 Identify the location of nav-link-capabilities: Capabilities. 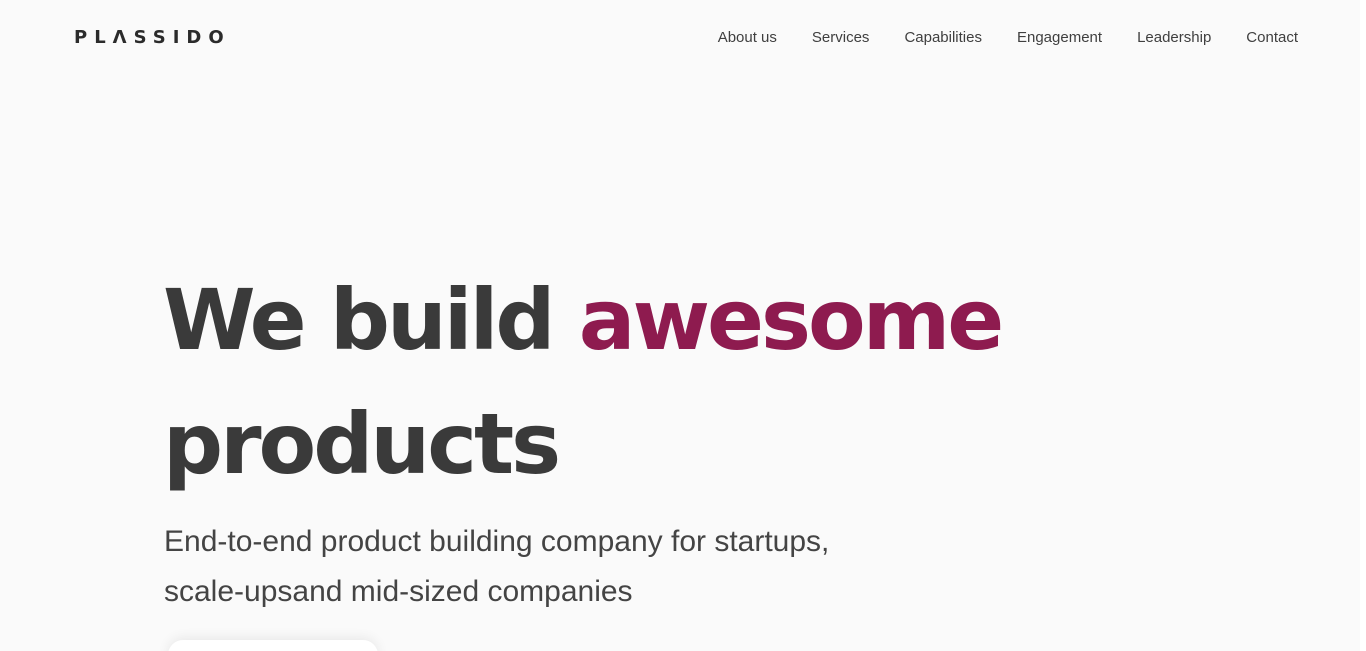
(943, 38).